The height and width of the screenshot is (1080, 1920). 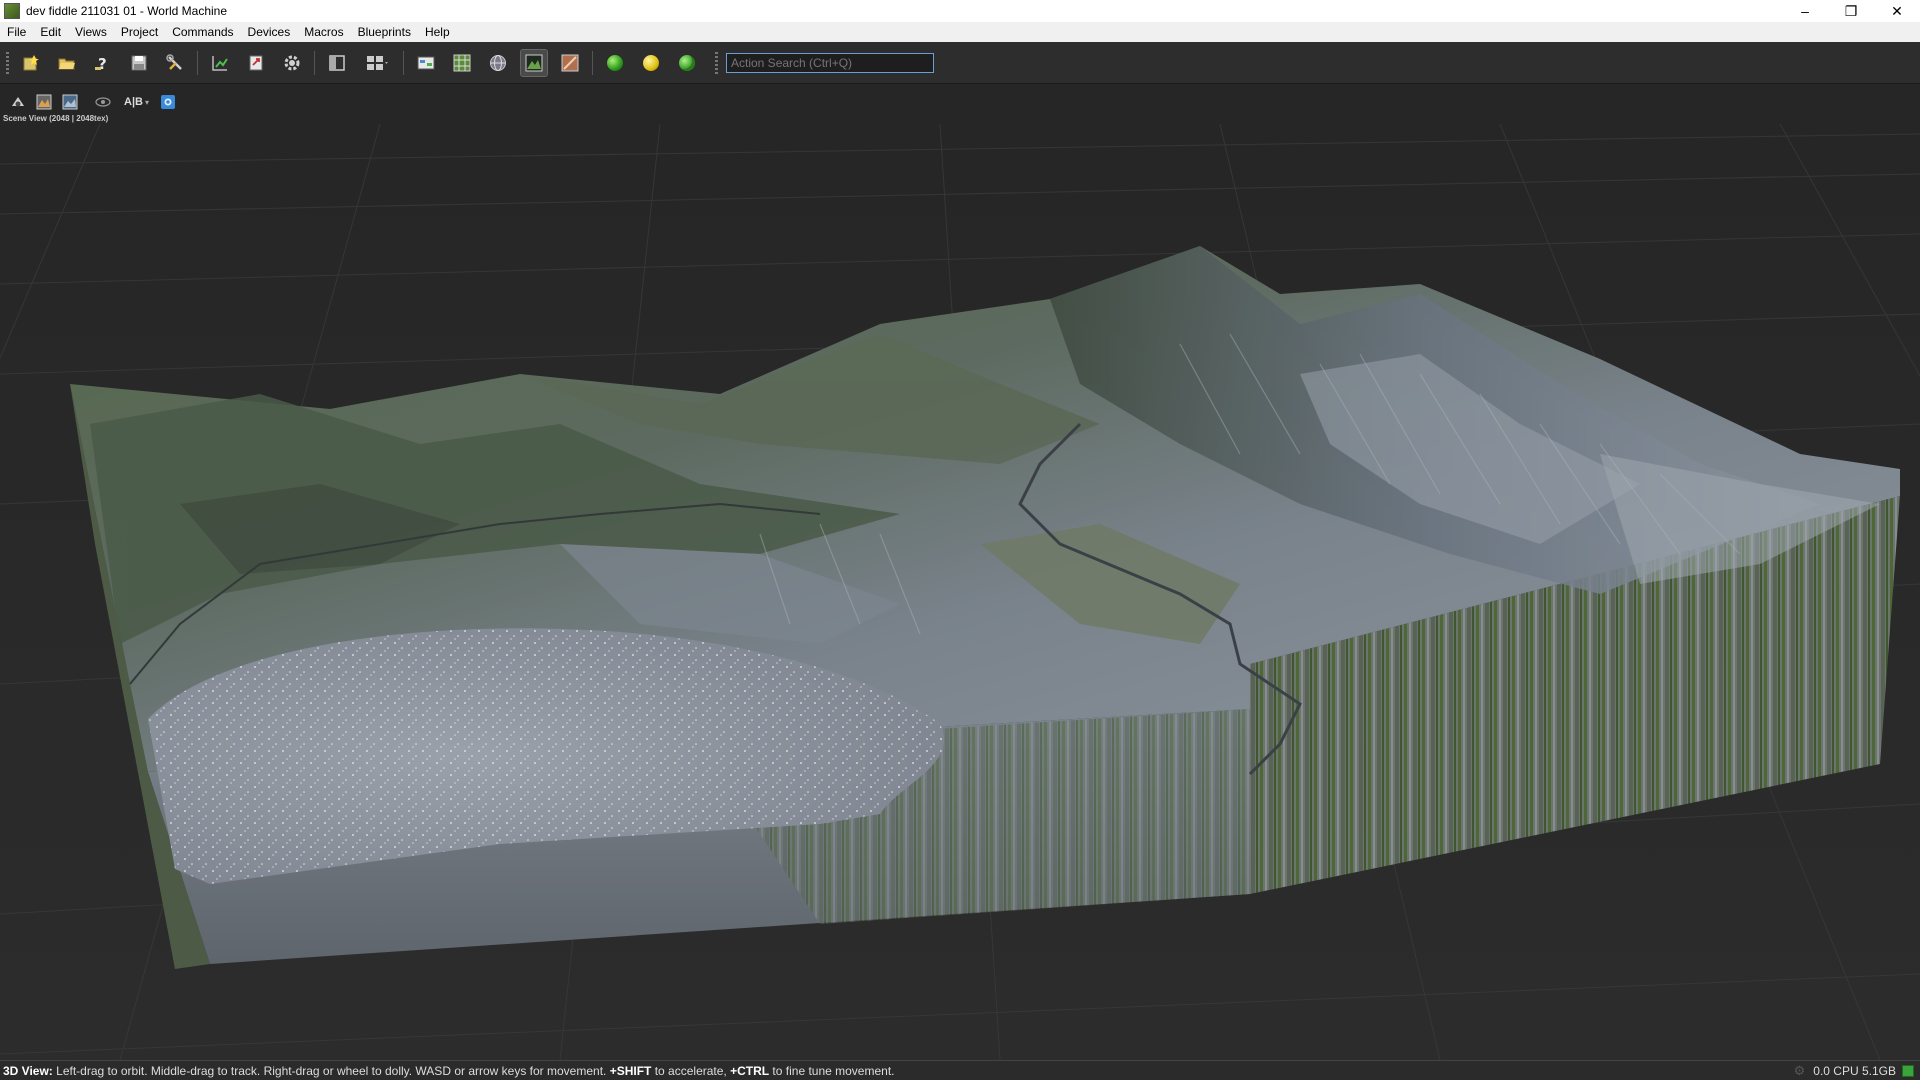 What do you see at coordinates (1799, 1070) in the screenshot?
I see `gear-icon: ⚙` at bounding box center [1799, 1070].